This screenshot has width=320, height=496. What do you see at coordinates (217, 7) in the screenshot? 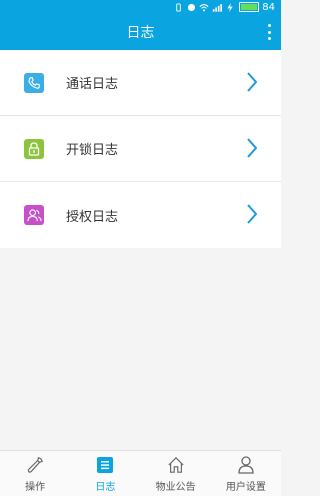
I see `signal-icon` at bounding box center [217, 7].